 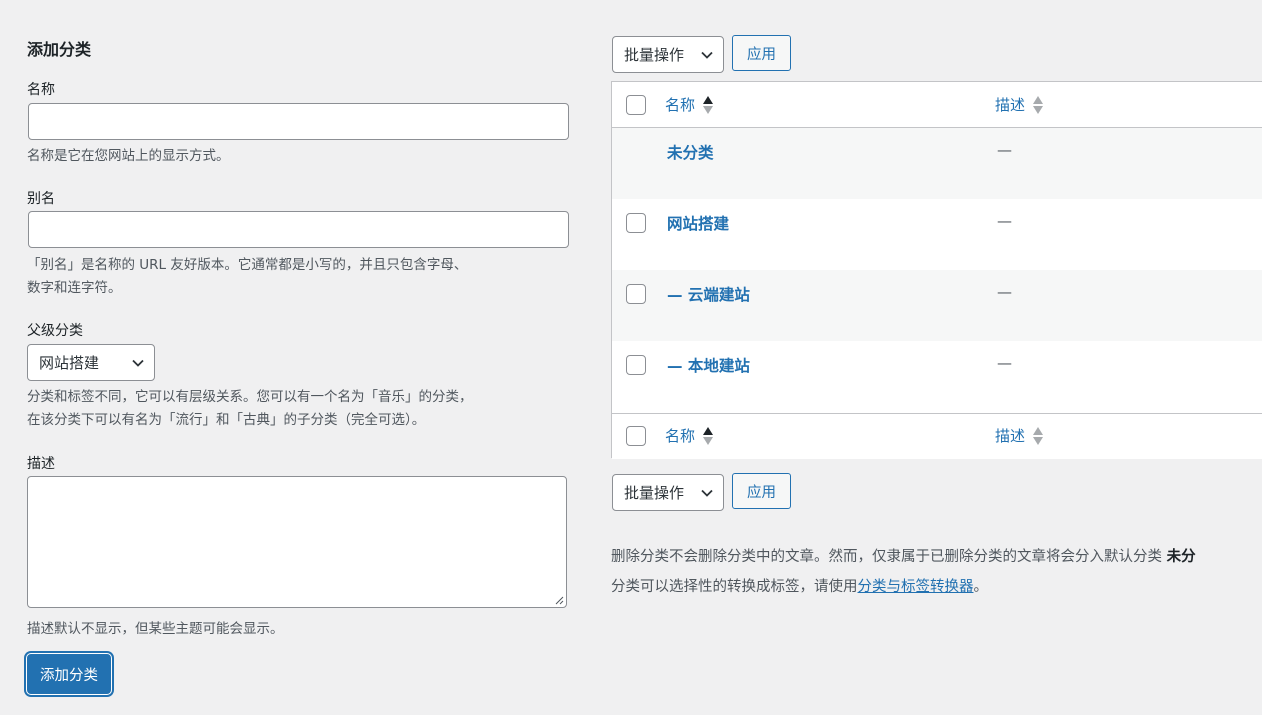 What do you see at coordinates (937, 376) in the screenshot?
I see `table-row: — 本地建站 —` at bounding box center [937, 376].